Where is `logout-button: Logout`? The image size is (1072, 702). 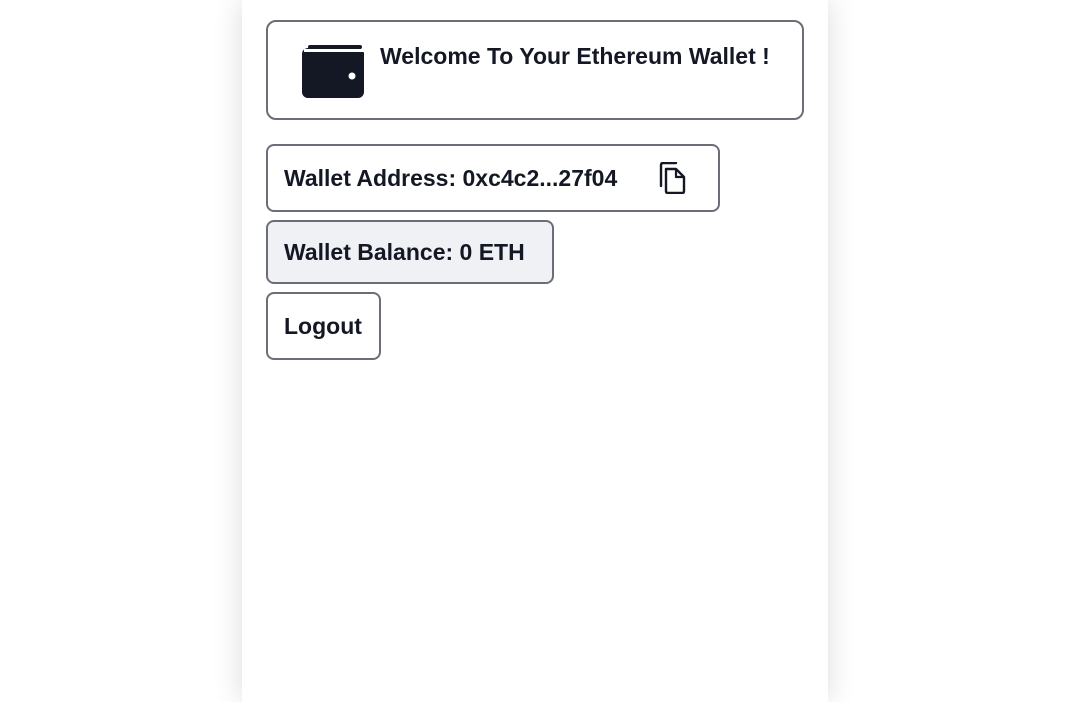 logout-button: Logout is located at coordinates (323, 326).